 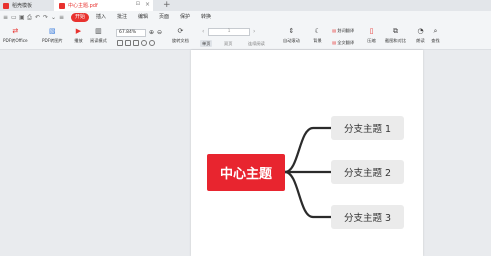 I want to click on pin-icon: ⊡, so click(x=138, y=4).